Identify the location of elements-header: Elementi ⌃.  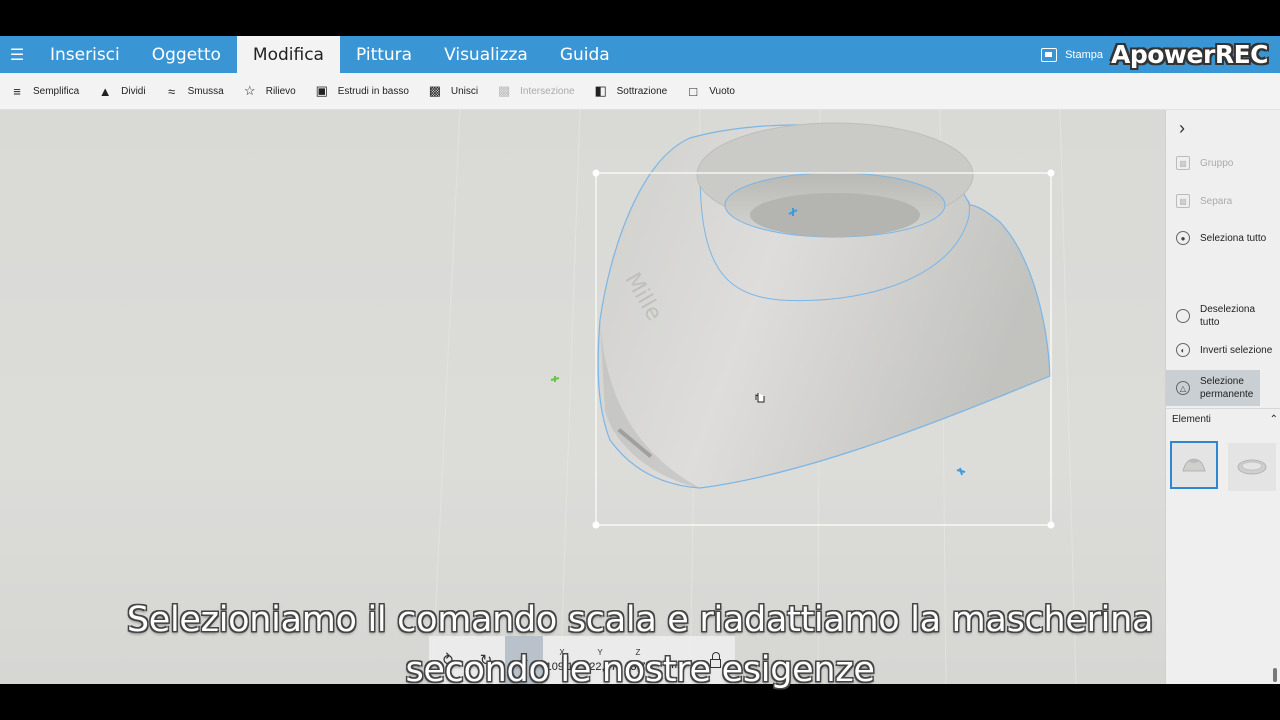
(1225, 419).